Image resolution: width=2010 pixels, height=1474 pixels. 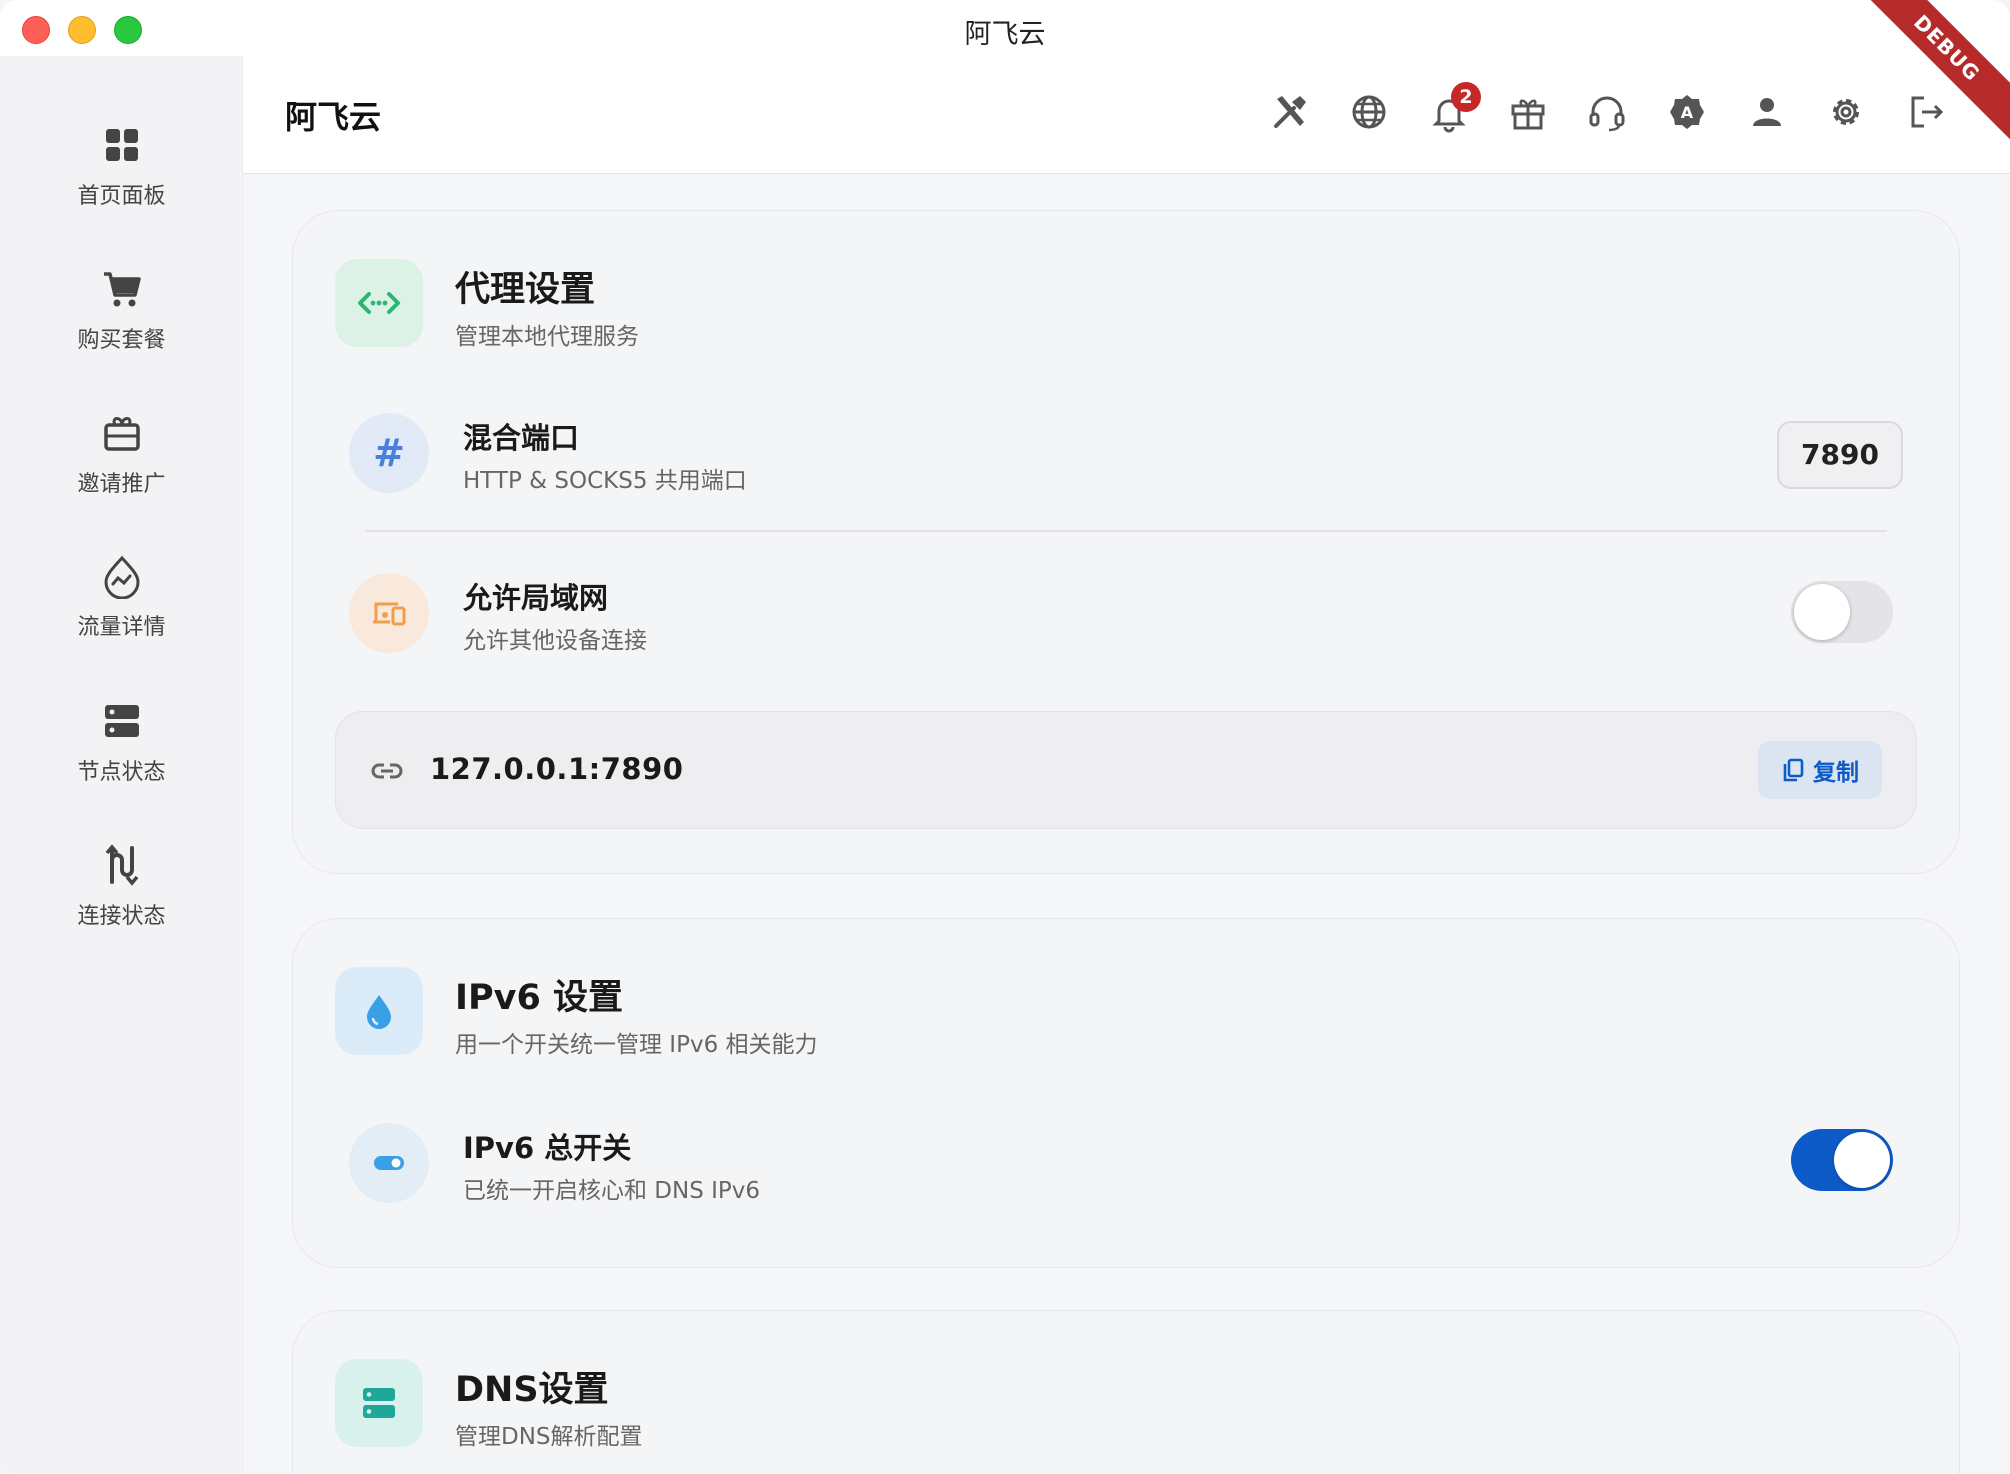 What do you see at coordinates (1926, 112) in the screenshot?
I see `logout-icon` at bounding box center [1926, 112].